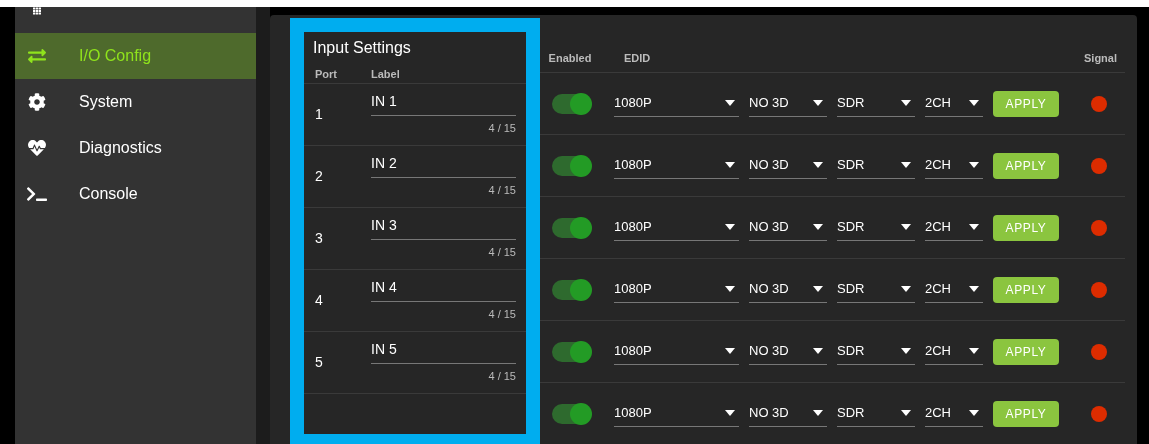 This screenshot has height=444, width=1149. I want to click on label-field: IN 5 4 / 15, so click(443, 362).